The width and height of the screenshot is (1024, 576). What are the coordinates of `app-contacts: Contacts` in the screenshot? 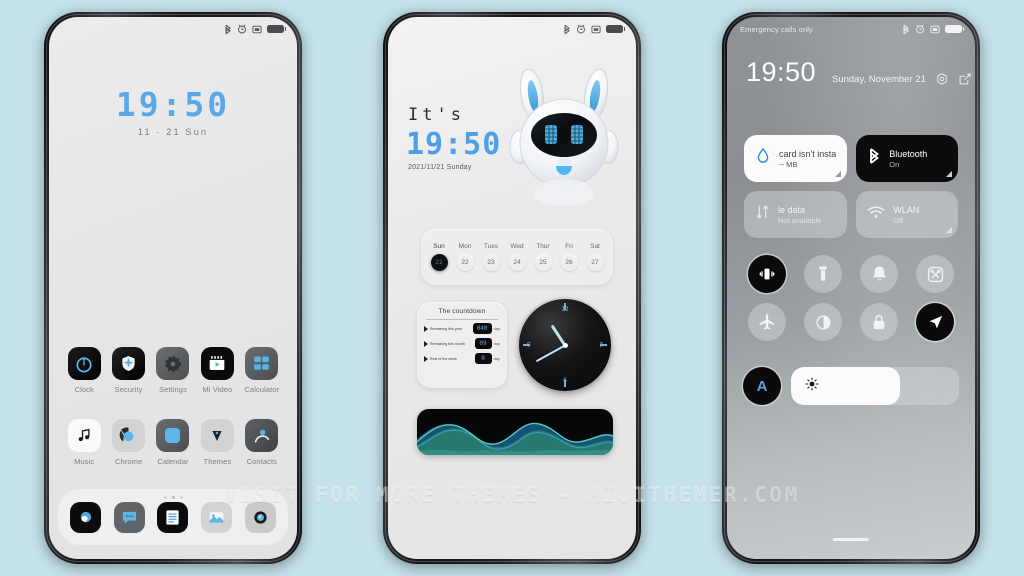 It's located at (262, 442).